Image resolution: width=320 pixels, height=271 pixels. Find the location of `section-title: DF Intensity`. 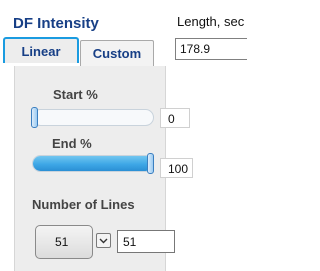

section-title: DF Intensity is located at coordinates (56, 23).